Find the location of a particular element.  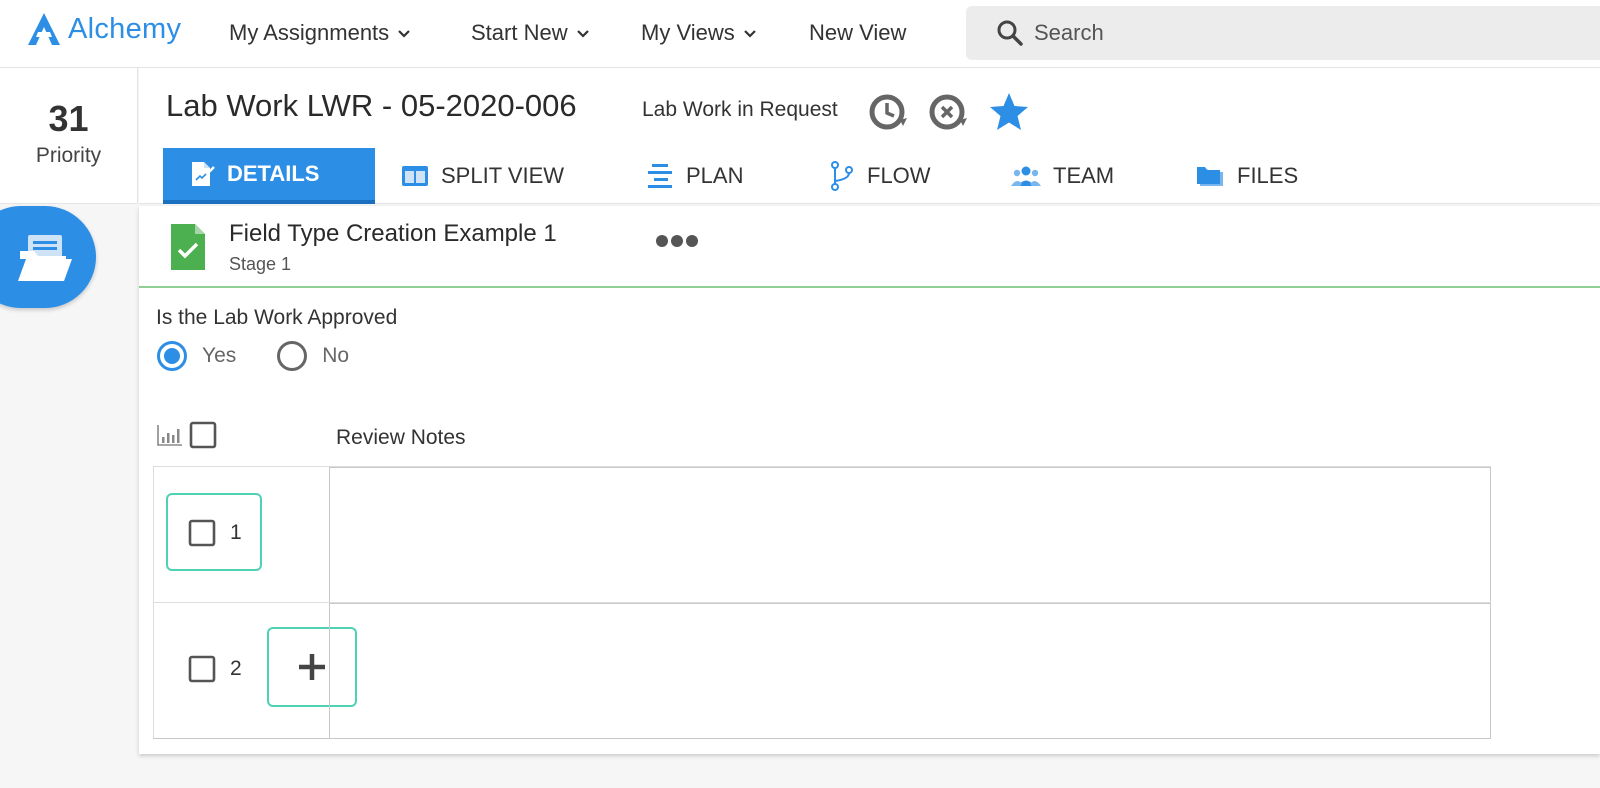

more-options-icon is located at coordinates (677, 243).